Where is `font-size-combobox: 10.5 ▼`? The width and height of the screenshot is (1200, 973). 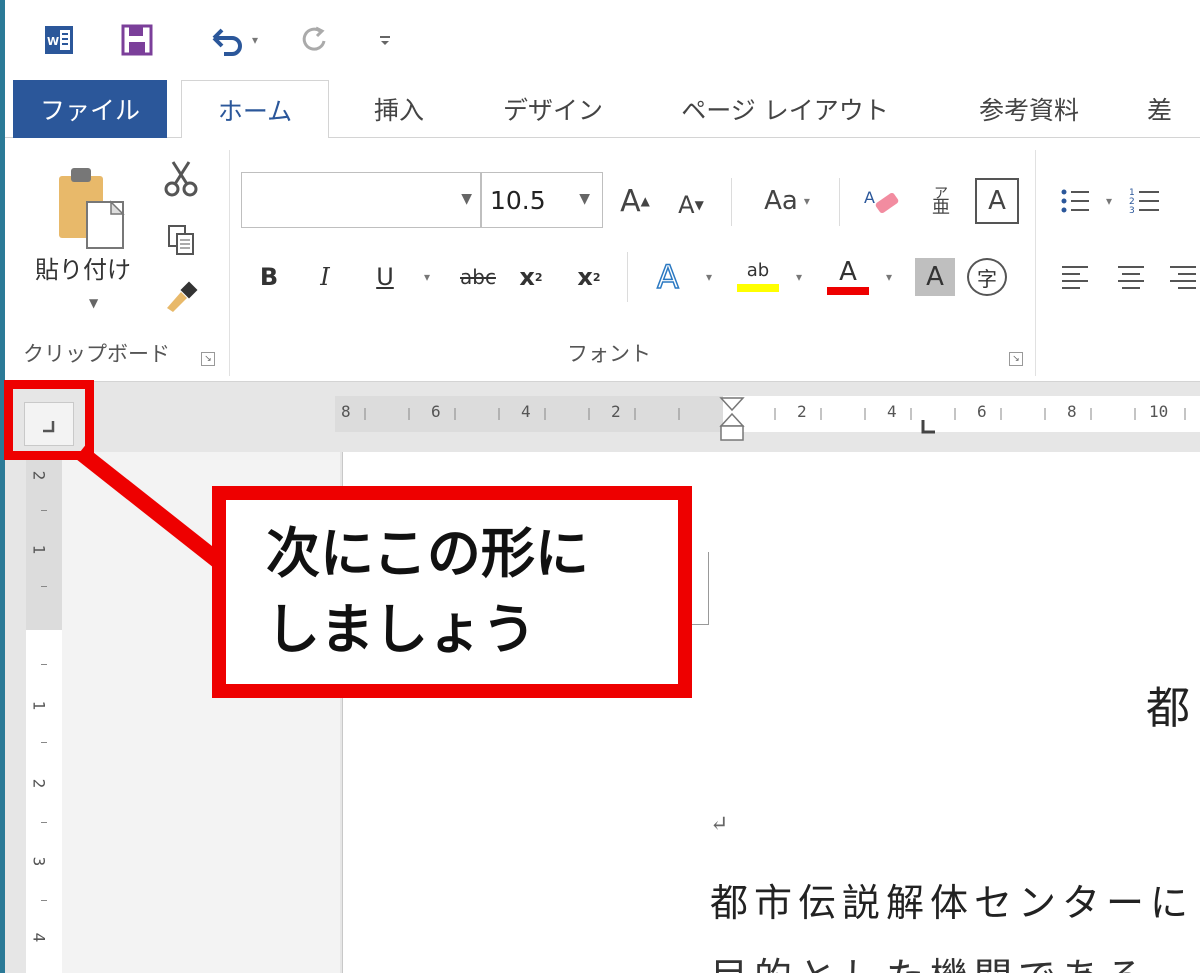
font-size-combobox: 10.5 ▼ is located at coordinates (542, 200).